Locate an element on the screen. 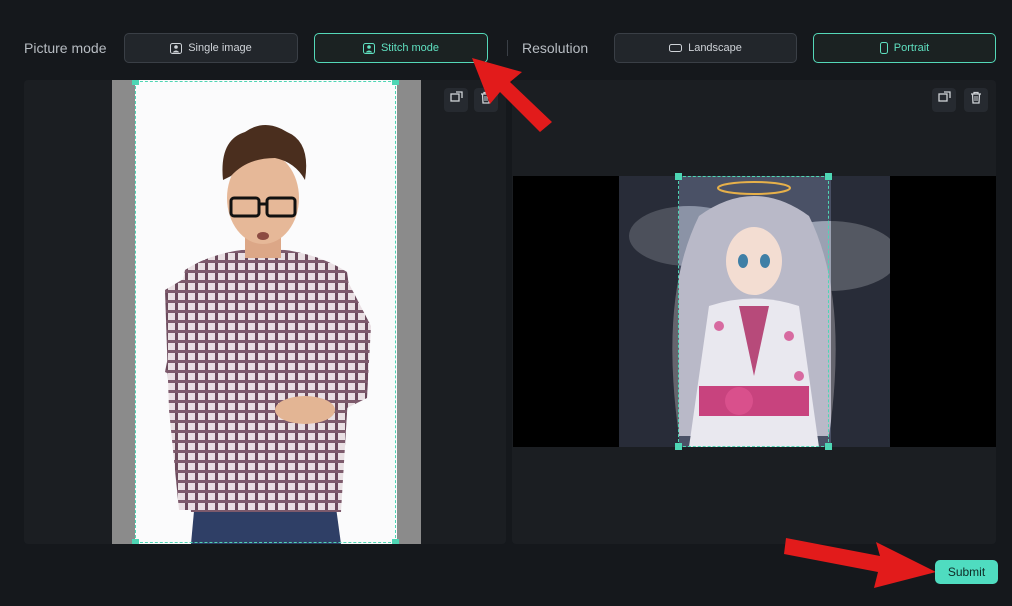 Image resolution: width=1012 pixels, height=606 pixels. delete-image-button is located at coordinates (976, 100).